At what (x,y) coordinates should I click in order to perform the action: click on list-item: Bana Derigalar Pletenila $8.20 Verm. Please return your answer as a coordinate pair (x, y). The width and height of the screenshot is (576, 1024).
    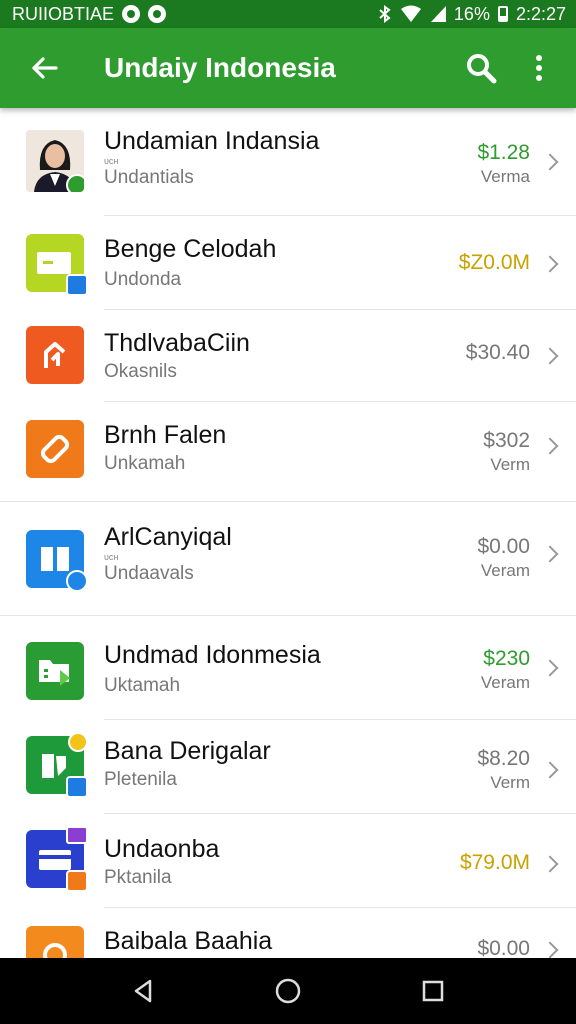
    Looking at the image, I should click on (288, 767).